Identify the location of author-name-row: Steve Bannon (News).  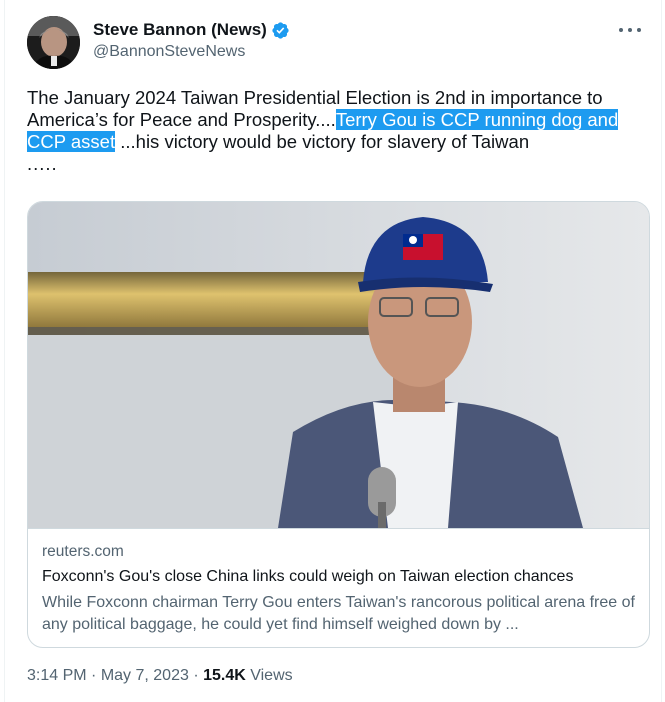
(191, 30).